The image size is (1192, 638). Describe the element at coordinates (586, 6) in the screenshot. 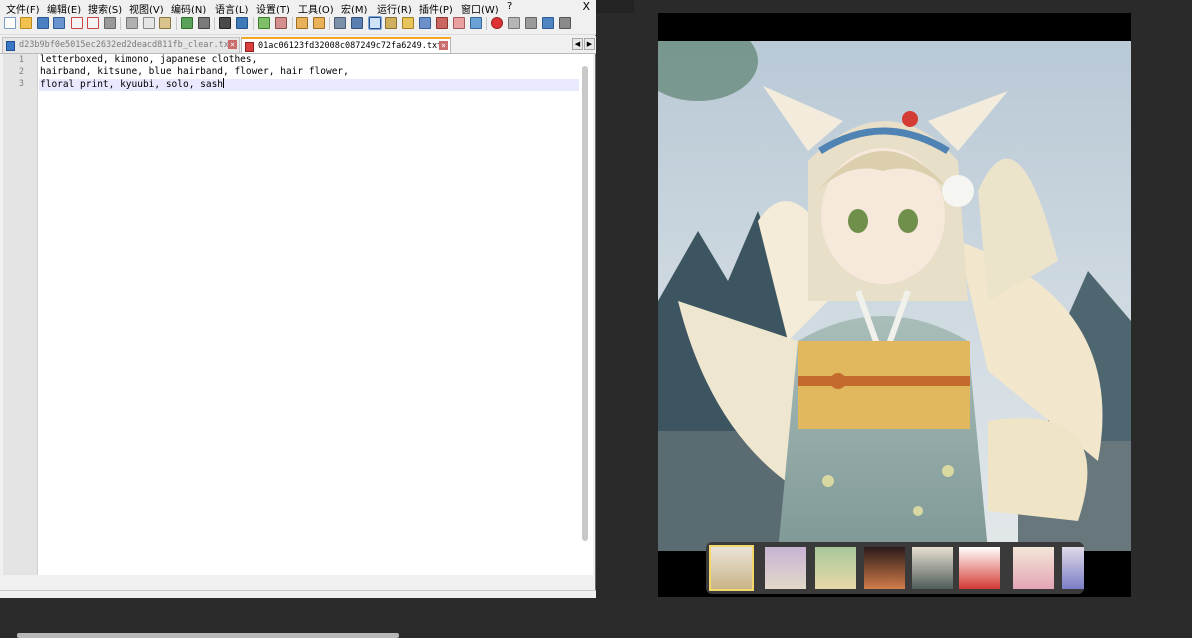

I see `close-doc-button: X` at that location.